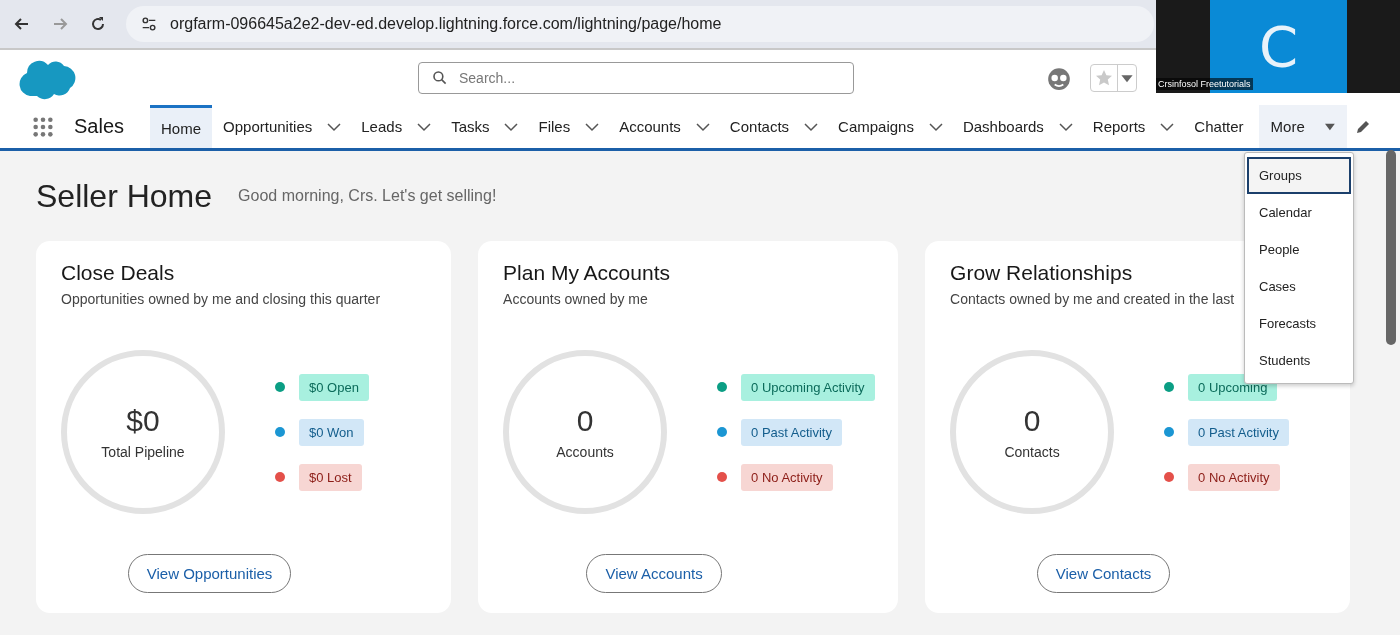  I want to click on nav-tab: Home, so click(181, 126).